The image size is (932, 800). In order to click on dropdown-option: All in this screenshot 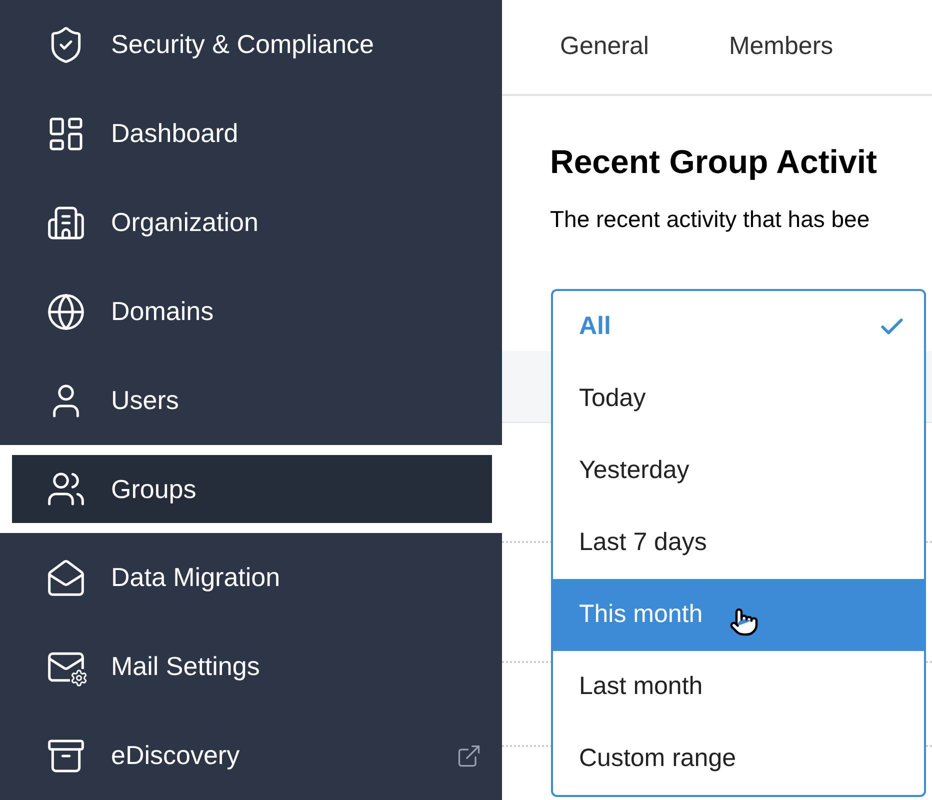, I will do `click(738, 327)`.